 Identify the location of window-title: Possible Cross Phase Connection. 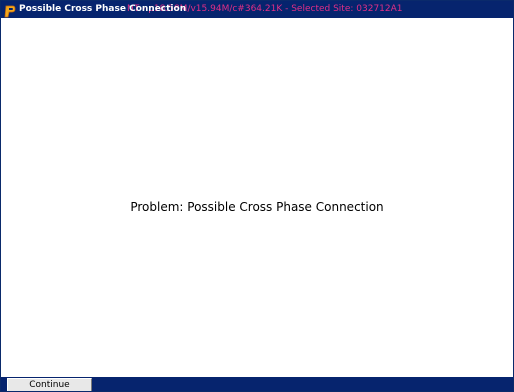
(103, 9).